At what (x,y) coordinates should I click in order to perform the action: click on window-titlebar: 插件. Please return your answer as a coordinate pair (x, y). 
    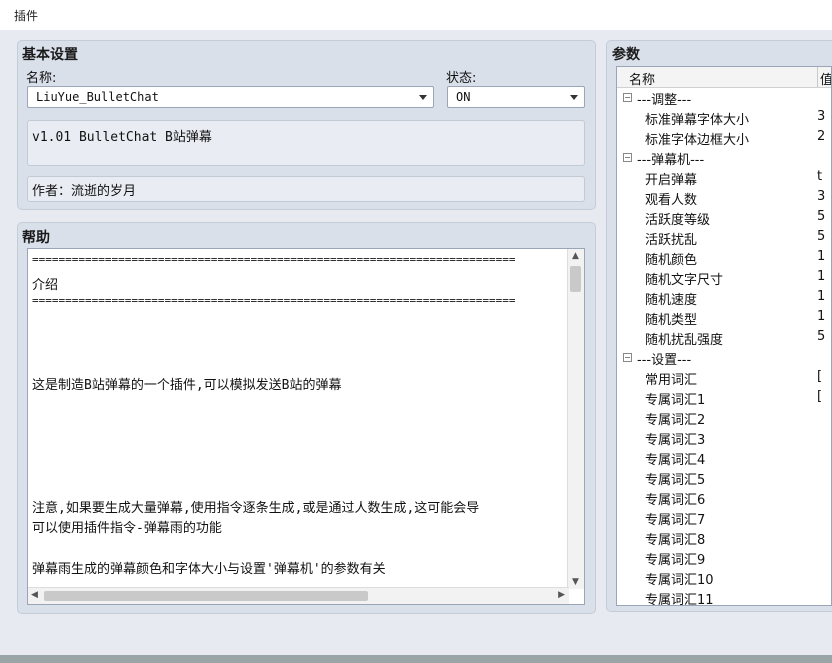
    Looking at the image, I should click on (416, 15).